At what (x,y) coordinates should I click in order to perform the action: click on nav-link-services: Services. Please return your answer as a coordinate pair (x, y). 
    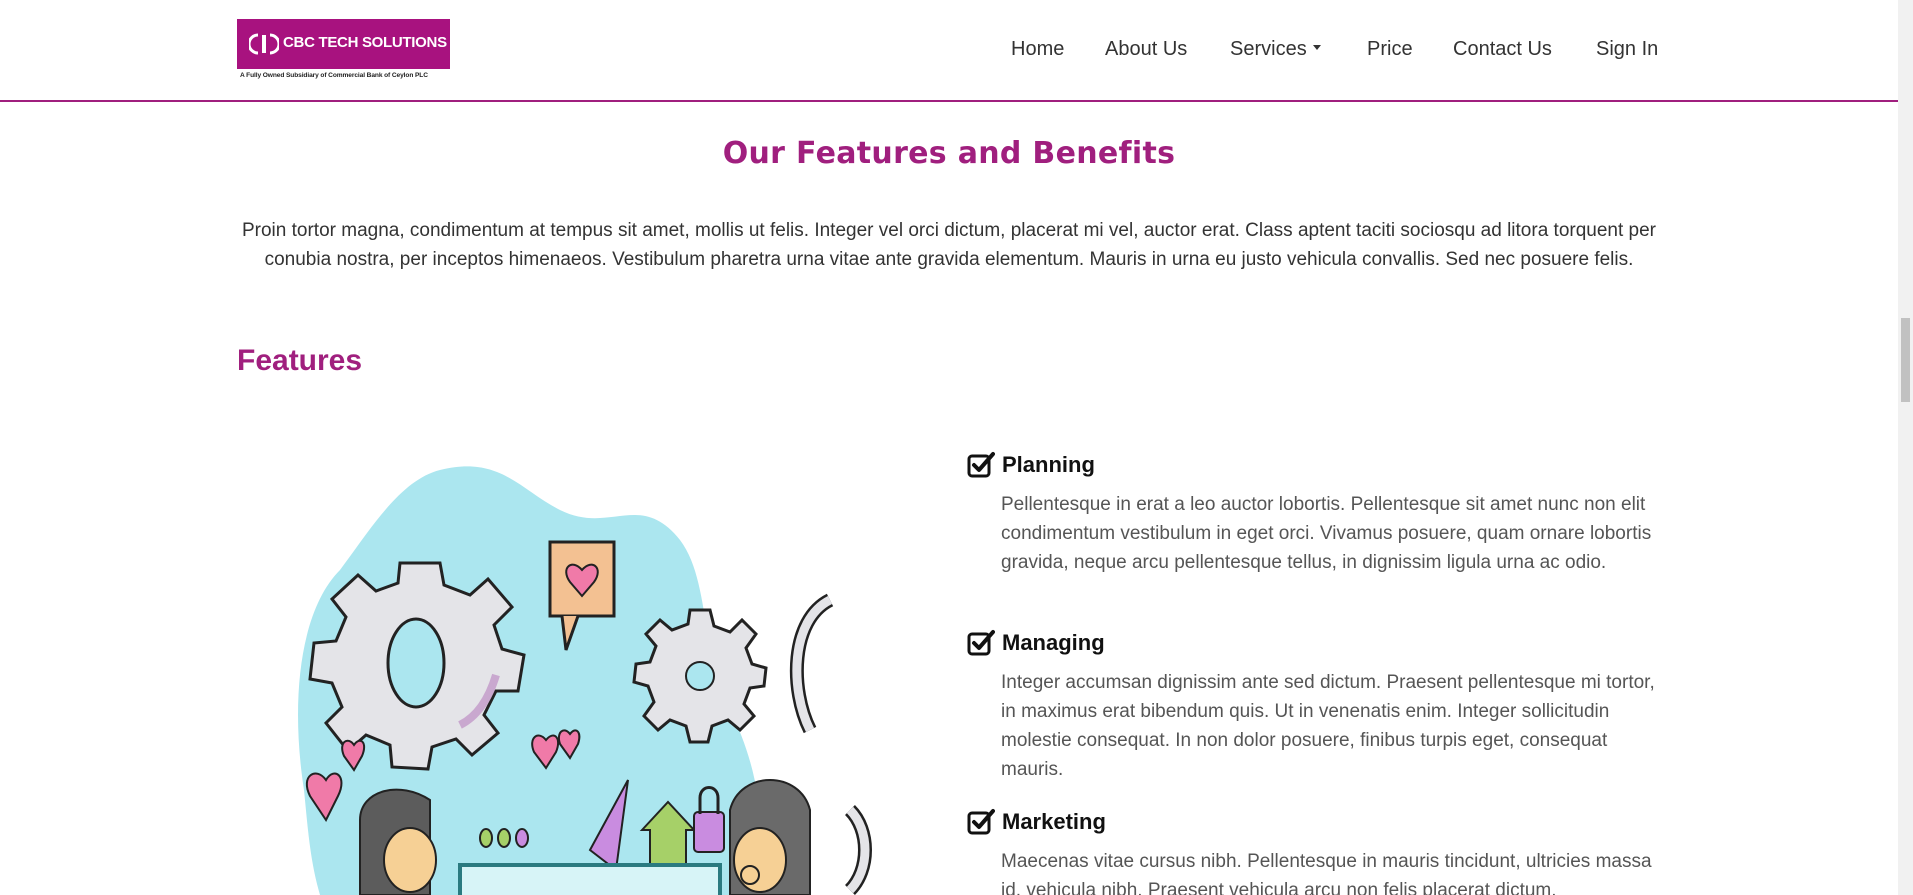
    Looking at the image, I should click on (1275, 49).